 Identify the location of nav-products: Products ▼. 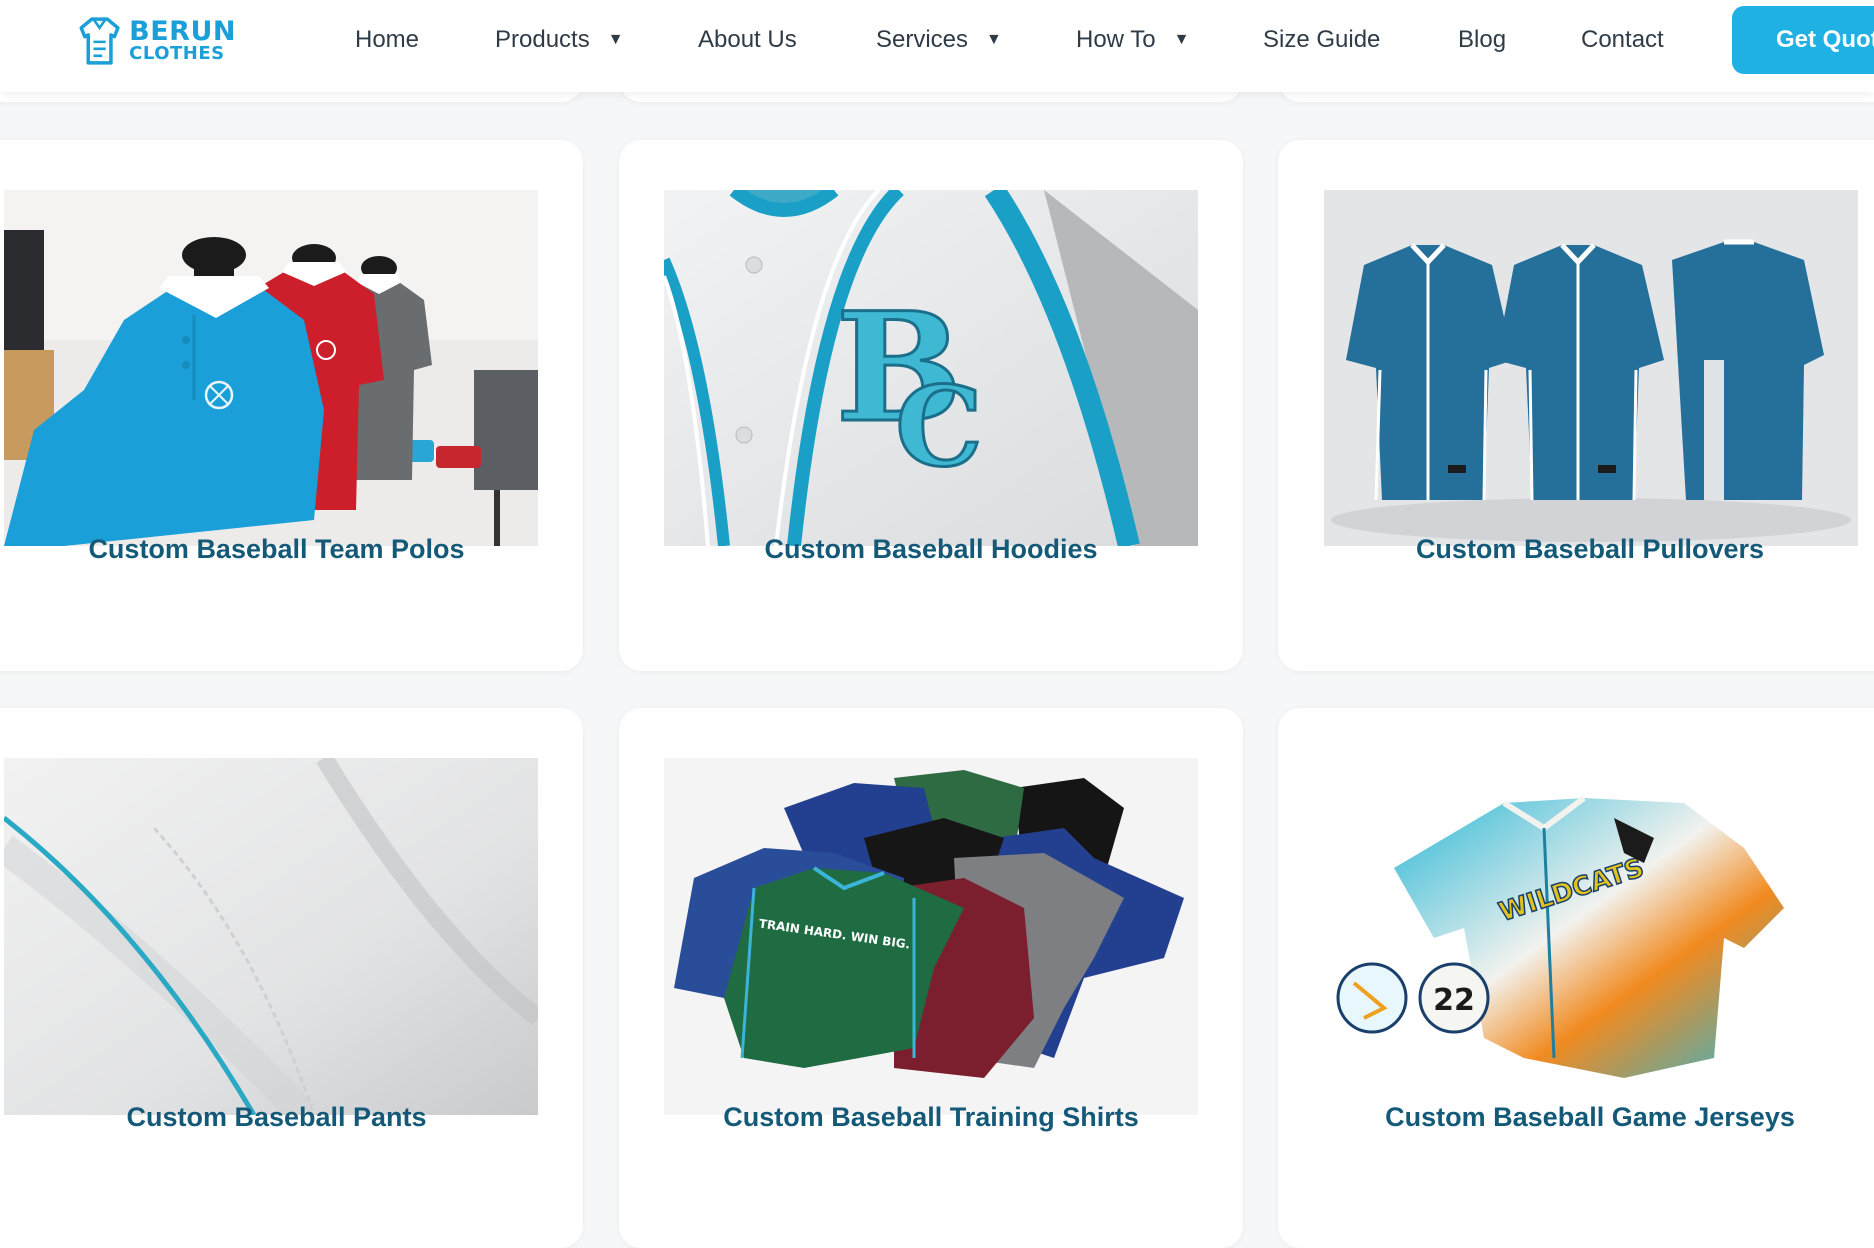
(559, 40).